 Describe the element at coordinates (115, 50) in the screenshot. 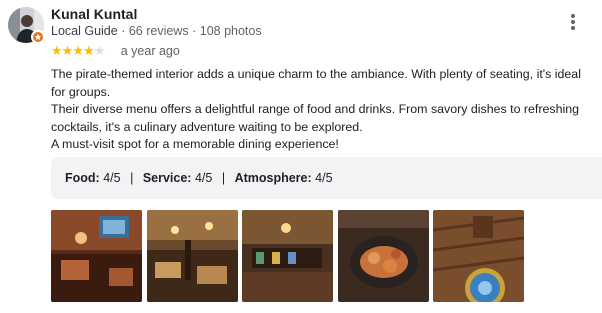

I see `rating-row: ★★★★★ a year ago` at that location.